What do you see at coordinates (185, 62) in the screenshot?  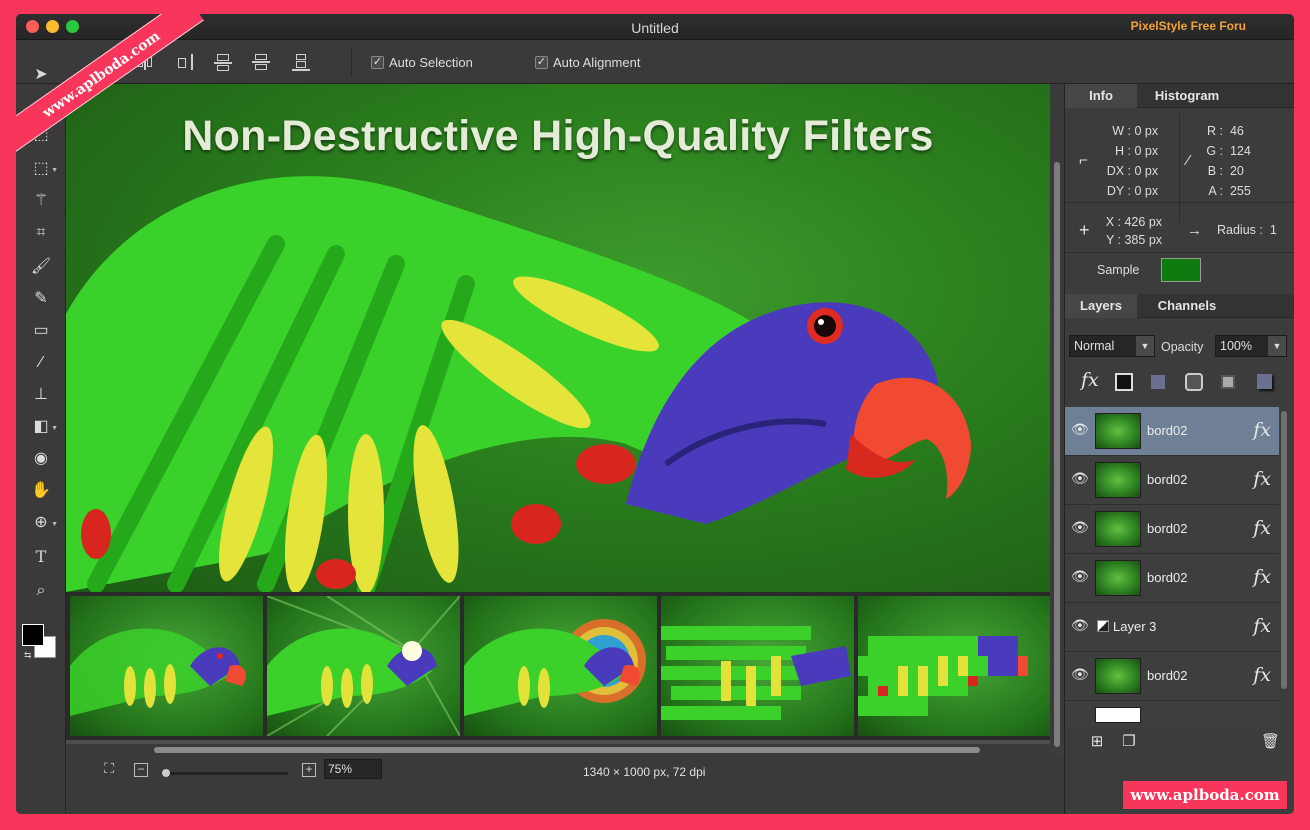 I see `align-right-icon` at bounding box center [185, 62].